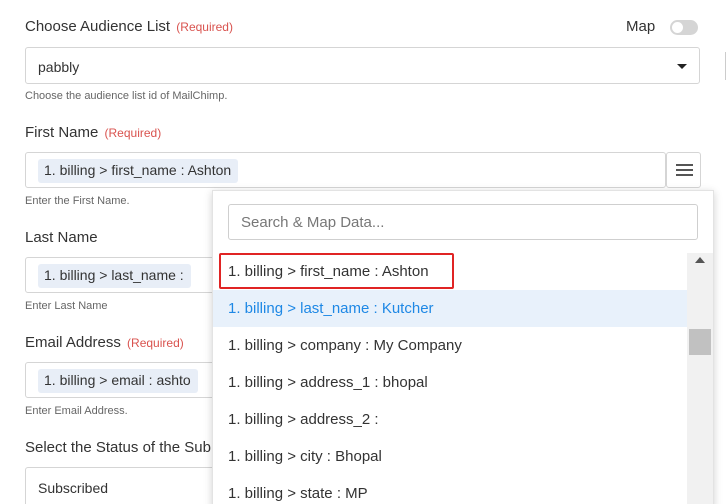  Describe the element at coordinates (298, 493) in the screenshot. I see `dropdown-item-label: 1. billing > state : MP` at that location.